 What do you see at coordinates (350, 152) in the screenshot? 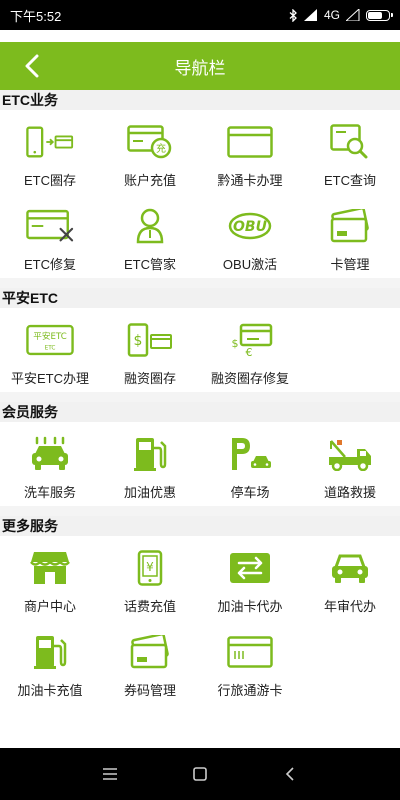
I see `grid-item-etc-query: ETC查询` at bounding box center [350, 152].